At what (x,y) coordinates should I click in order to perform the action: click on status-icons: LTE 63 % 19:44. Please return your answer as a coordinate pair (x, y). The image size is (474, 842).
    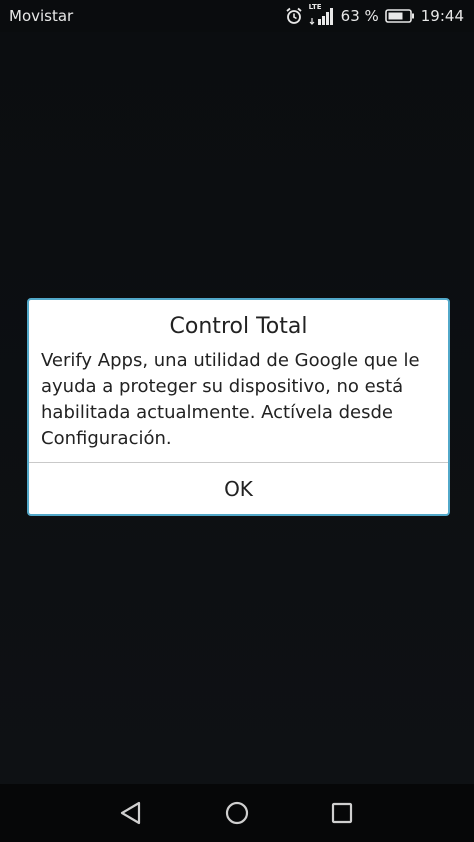
    Looking at the image, I should click on (374, 14).